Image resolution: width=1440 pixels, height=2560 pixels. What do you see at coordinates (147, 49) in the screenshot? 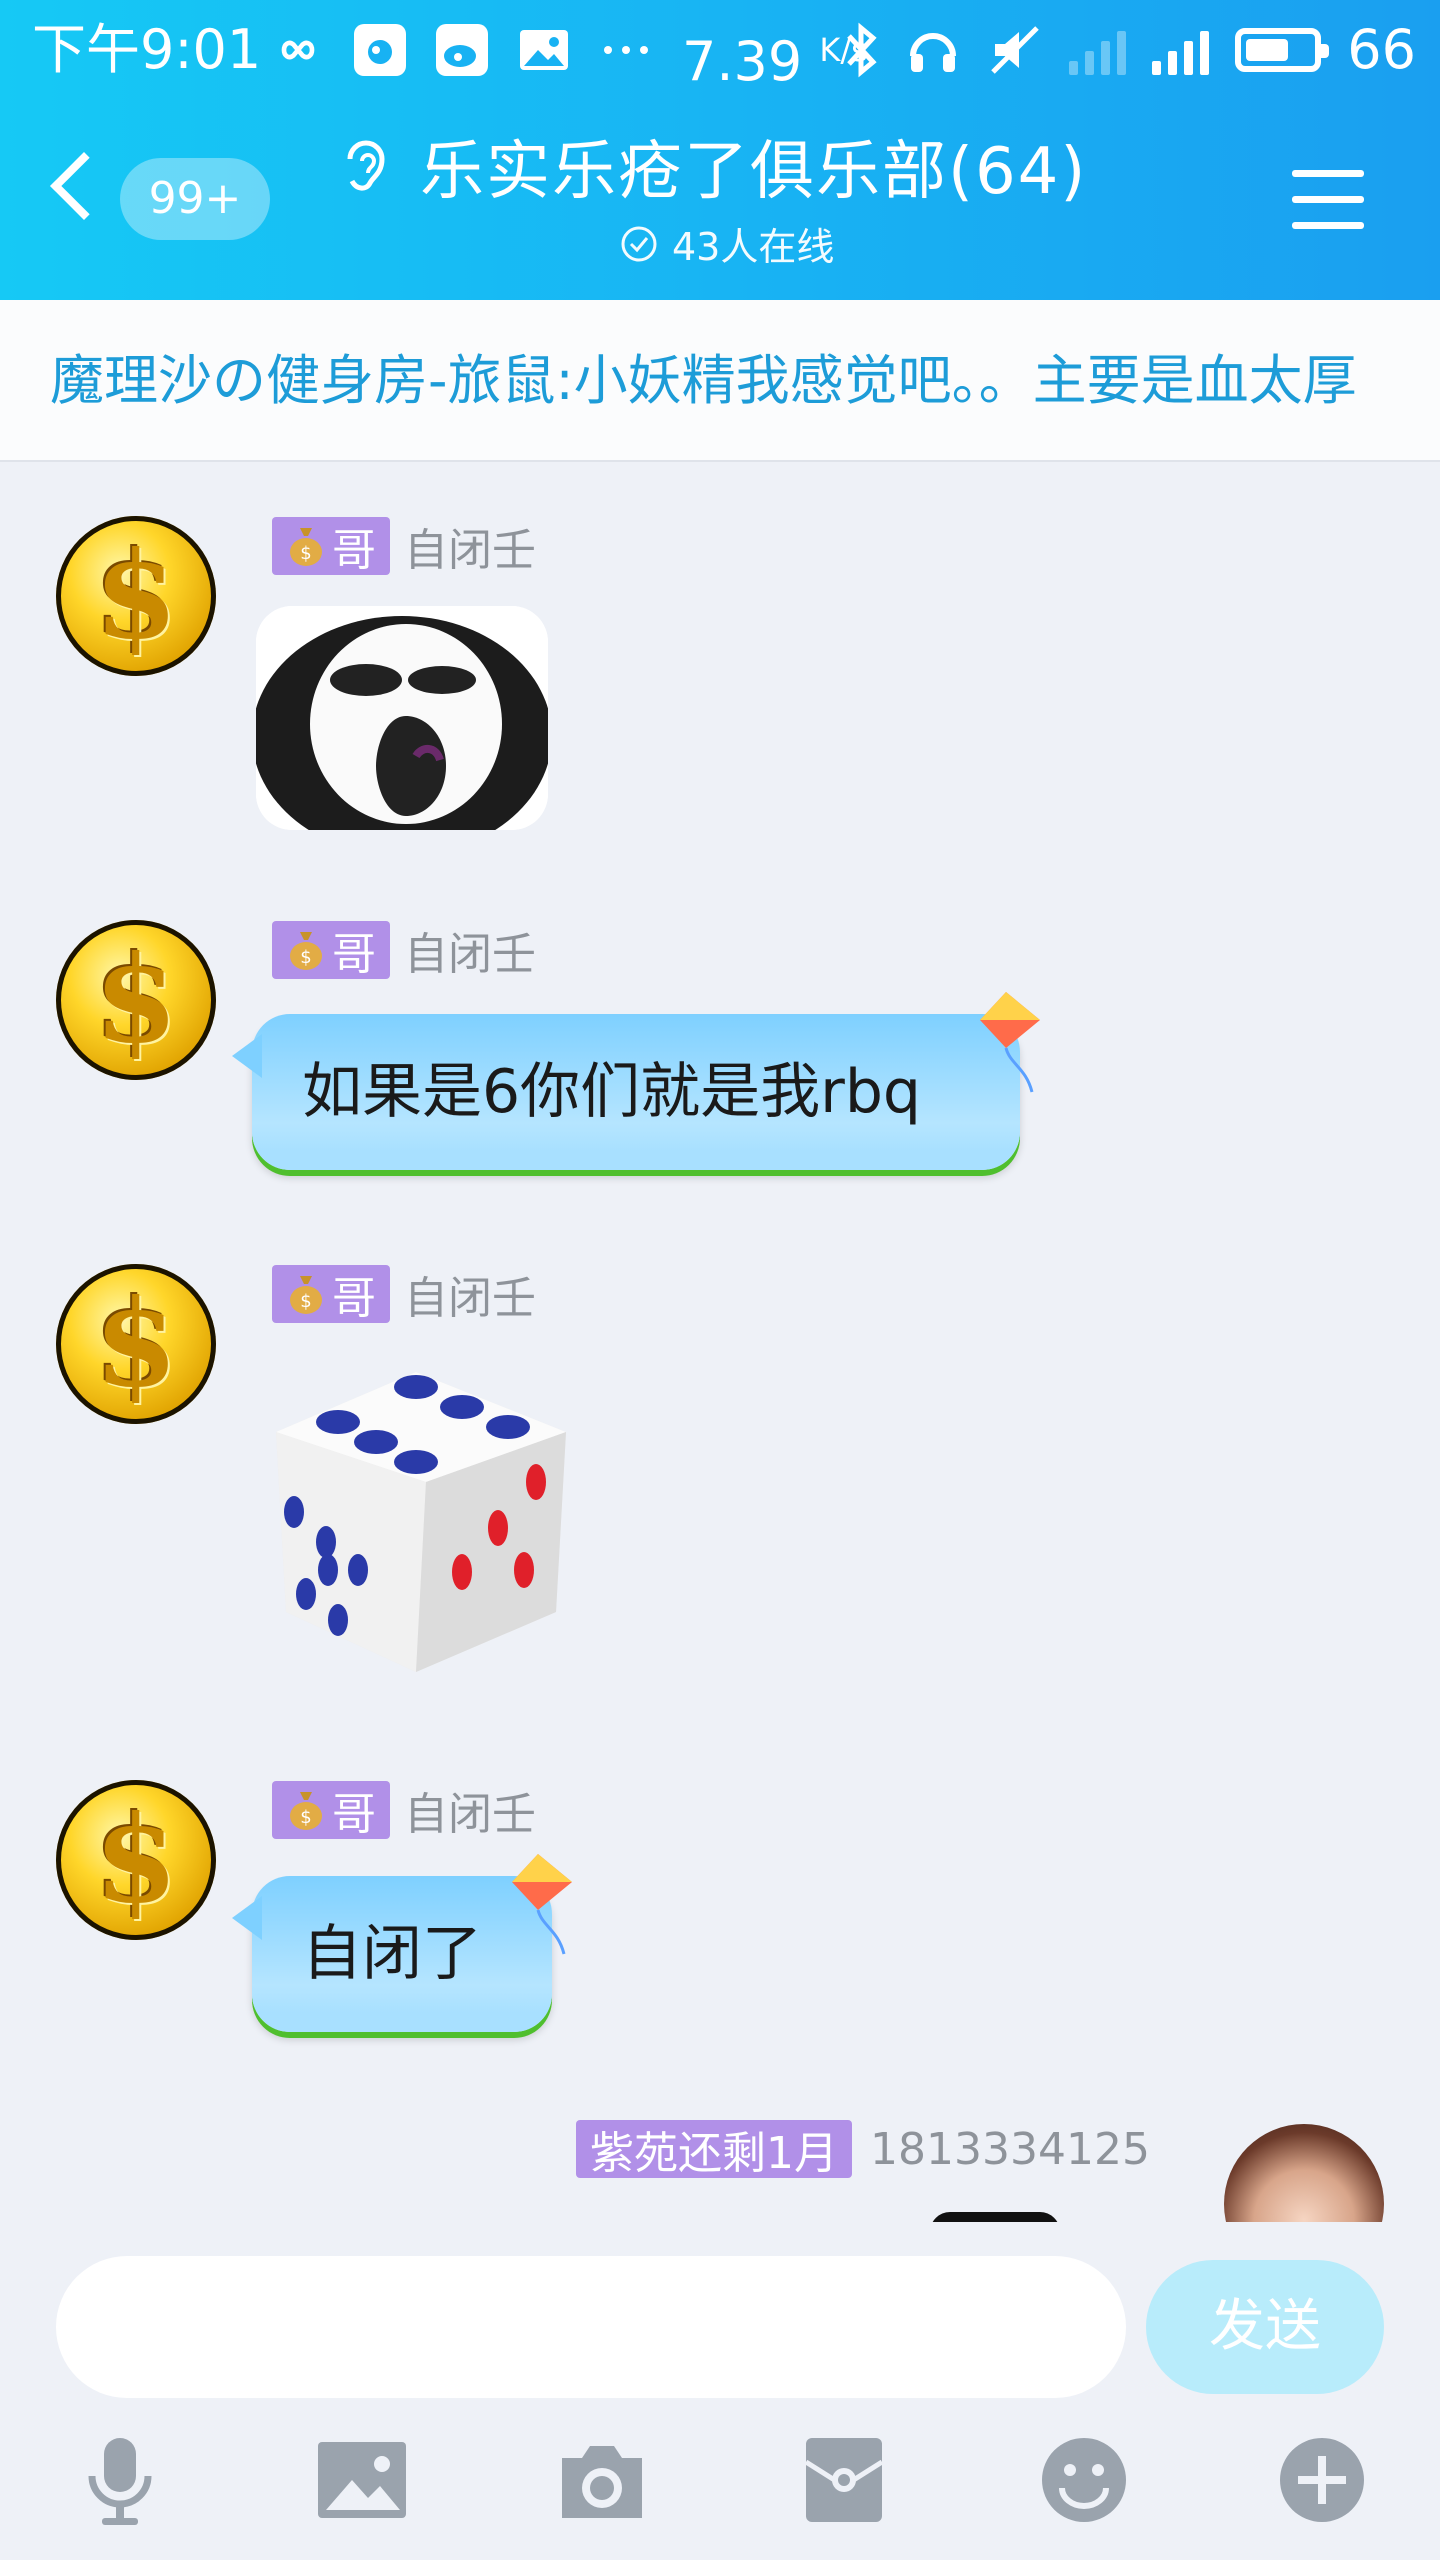
I see `status-time: 下午9:01` at bounding box center [147, 49].